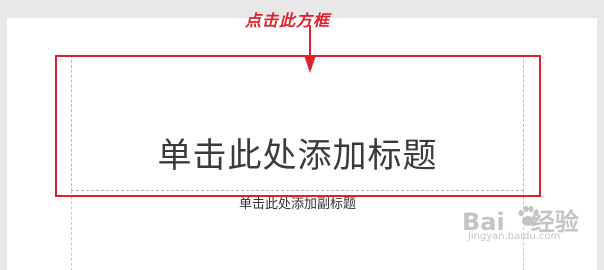 This screenshot has height=270, width=604. What do you see at coordinates (297, 156) in the screenshot?
I see `title-placeholder-text: 单击此处添加标题` at bounding box center [297, 156].